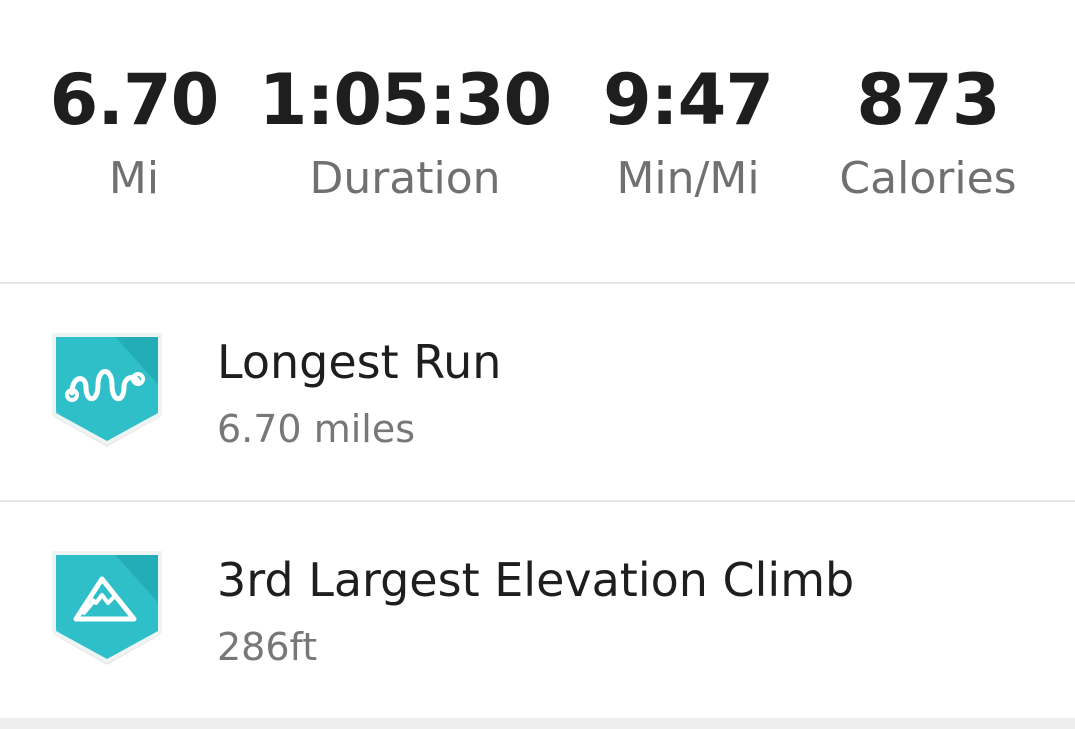 The height and width of the screenshot is (729, 1075). Describe the element at coordinates (405, 178) in the screenshot. I see `stat-duration-label: Duration` at that location.